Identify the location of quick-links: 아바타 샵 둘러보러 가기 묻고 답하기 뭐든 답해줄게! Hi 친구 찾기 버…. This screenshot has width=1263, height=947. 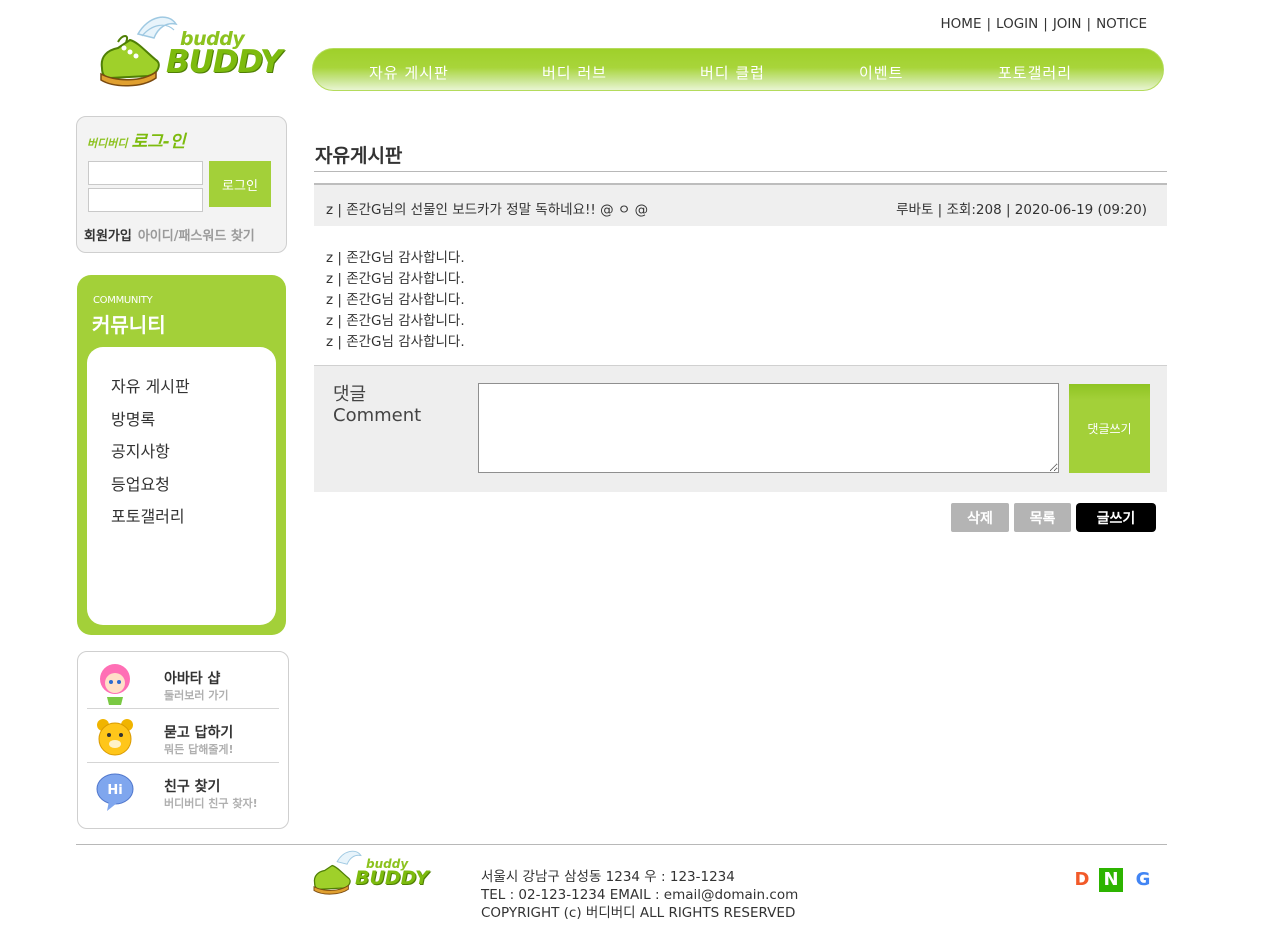
(183, 740).